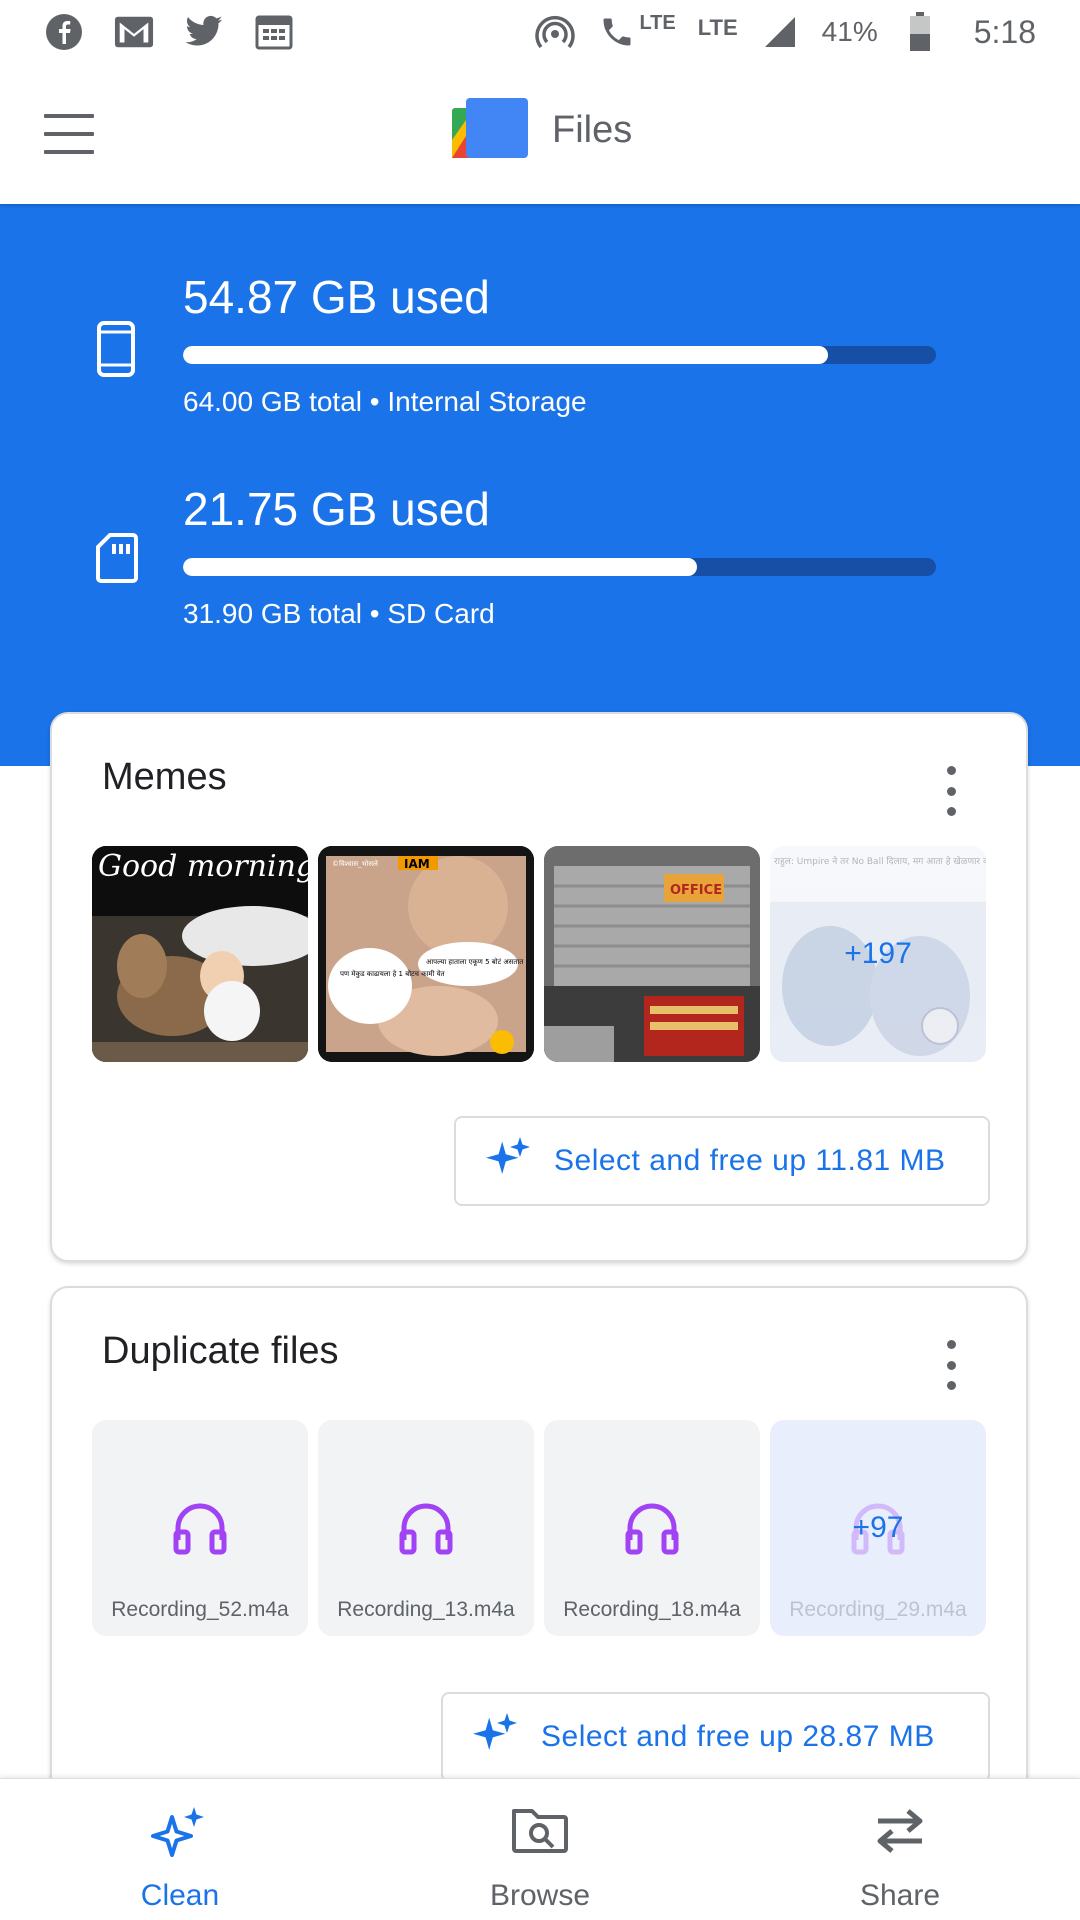  What do you see at coordinates (542, 130) in the screenshot?
I see `app-brand: Files` at bounding box center [542, 130].